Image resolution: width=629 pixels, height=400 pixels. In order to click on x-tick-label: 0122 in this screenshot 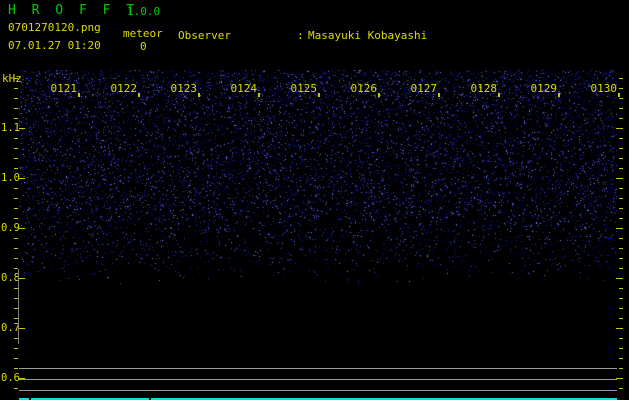, I will do `click(124, 88)`.